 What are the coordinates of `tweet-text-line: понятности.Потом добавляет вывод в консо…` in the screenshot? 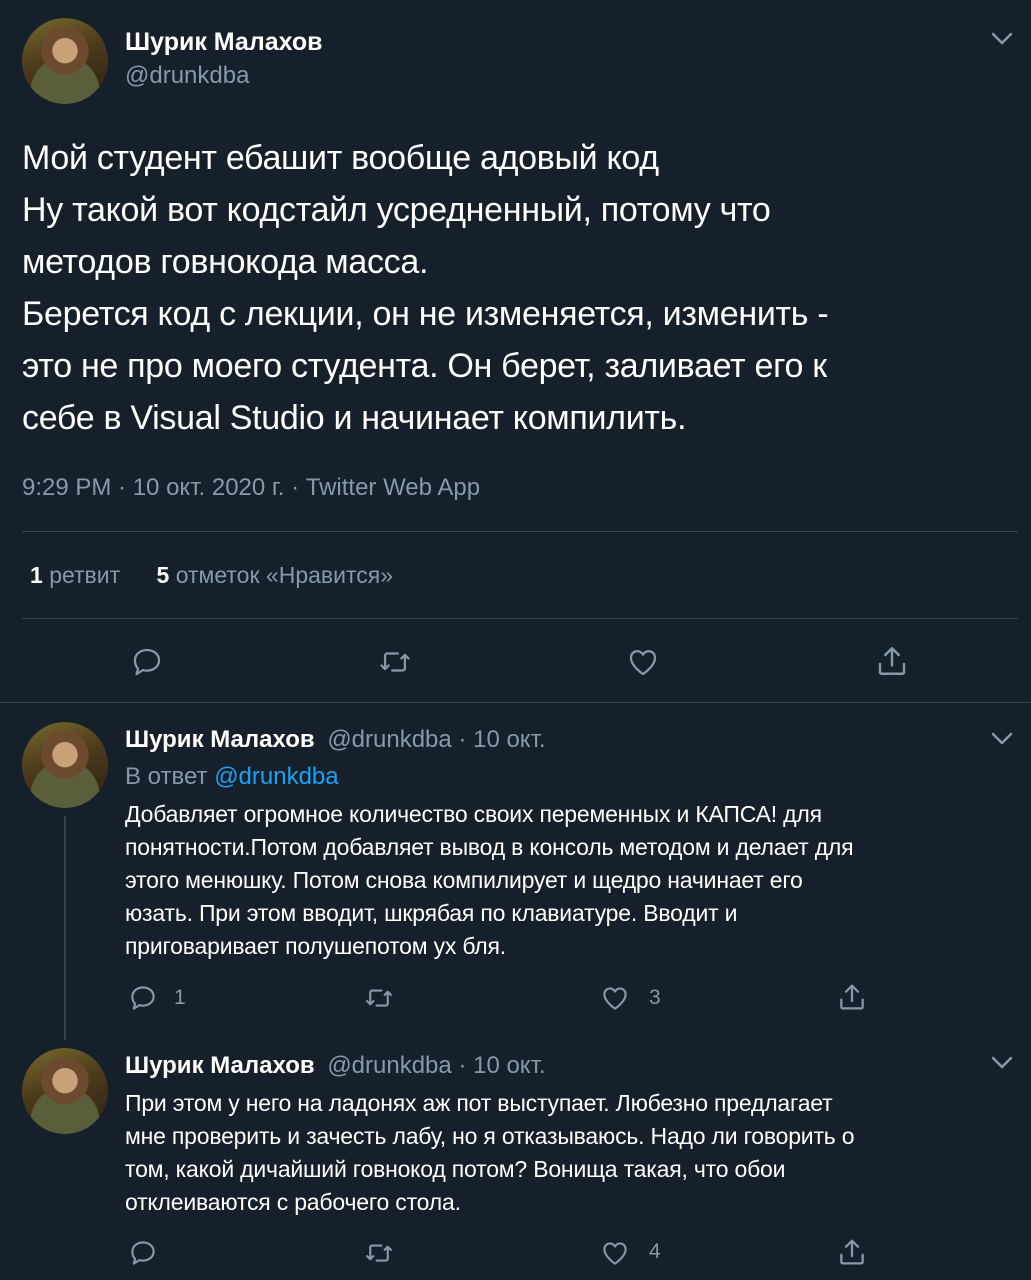 It's located at (489, 847).